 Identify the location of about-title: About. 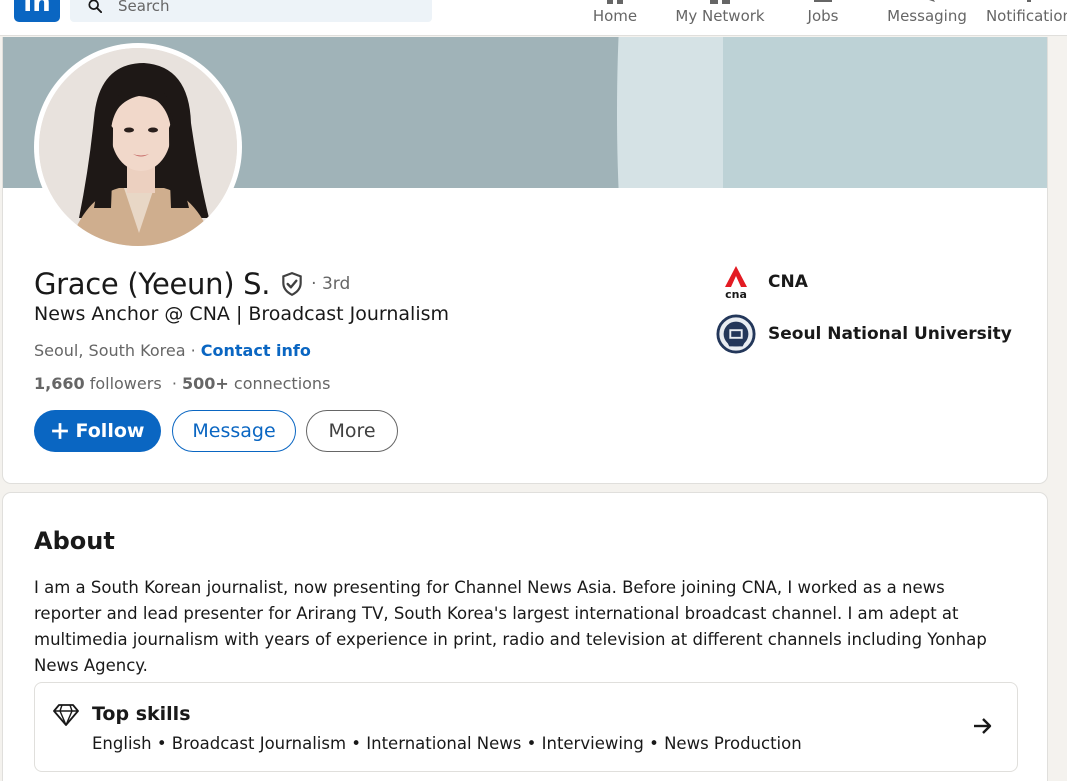
(74, 541).